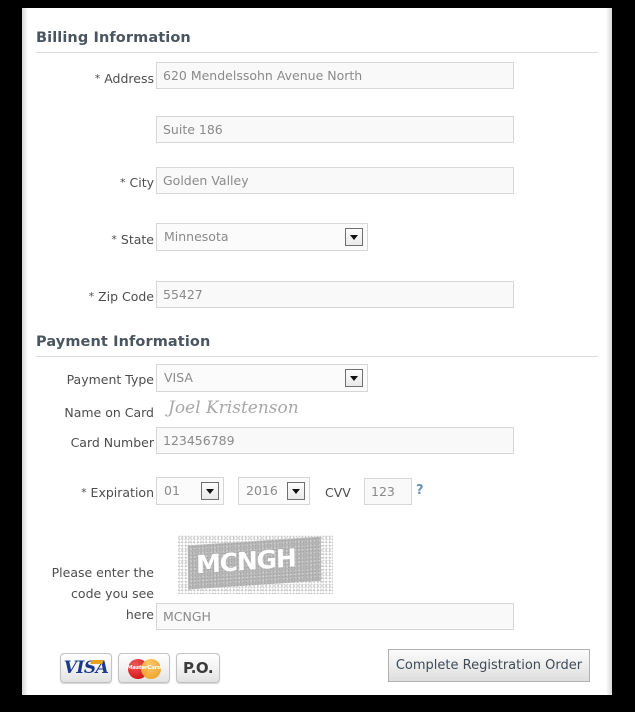  Describe the element at coordinates (335, 75) in the screenshot. I see `address-input: 620 Mendelssohn Avenue North` at that location.